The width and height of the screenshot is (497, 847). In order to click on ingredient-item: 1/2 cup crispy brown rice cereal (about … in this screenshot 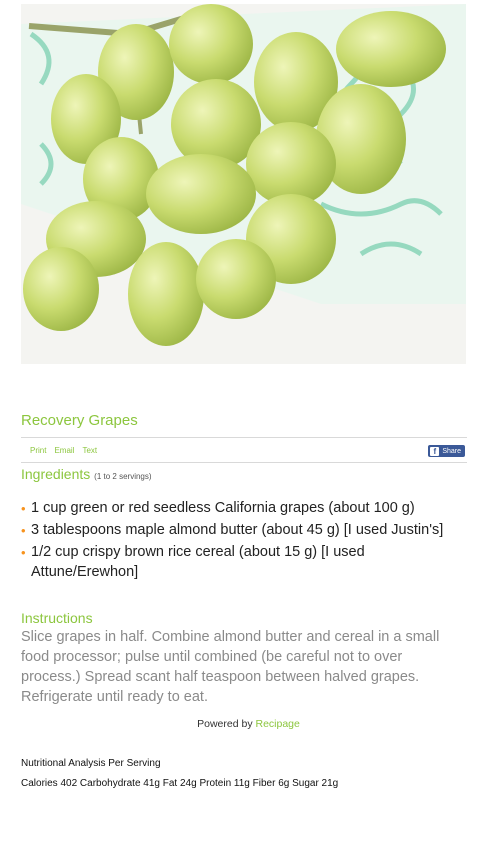, I will do `click(241, 562)`.